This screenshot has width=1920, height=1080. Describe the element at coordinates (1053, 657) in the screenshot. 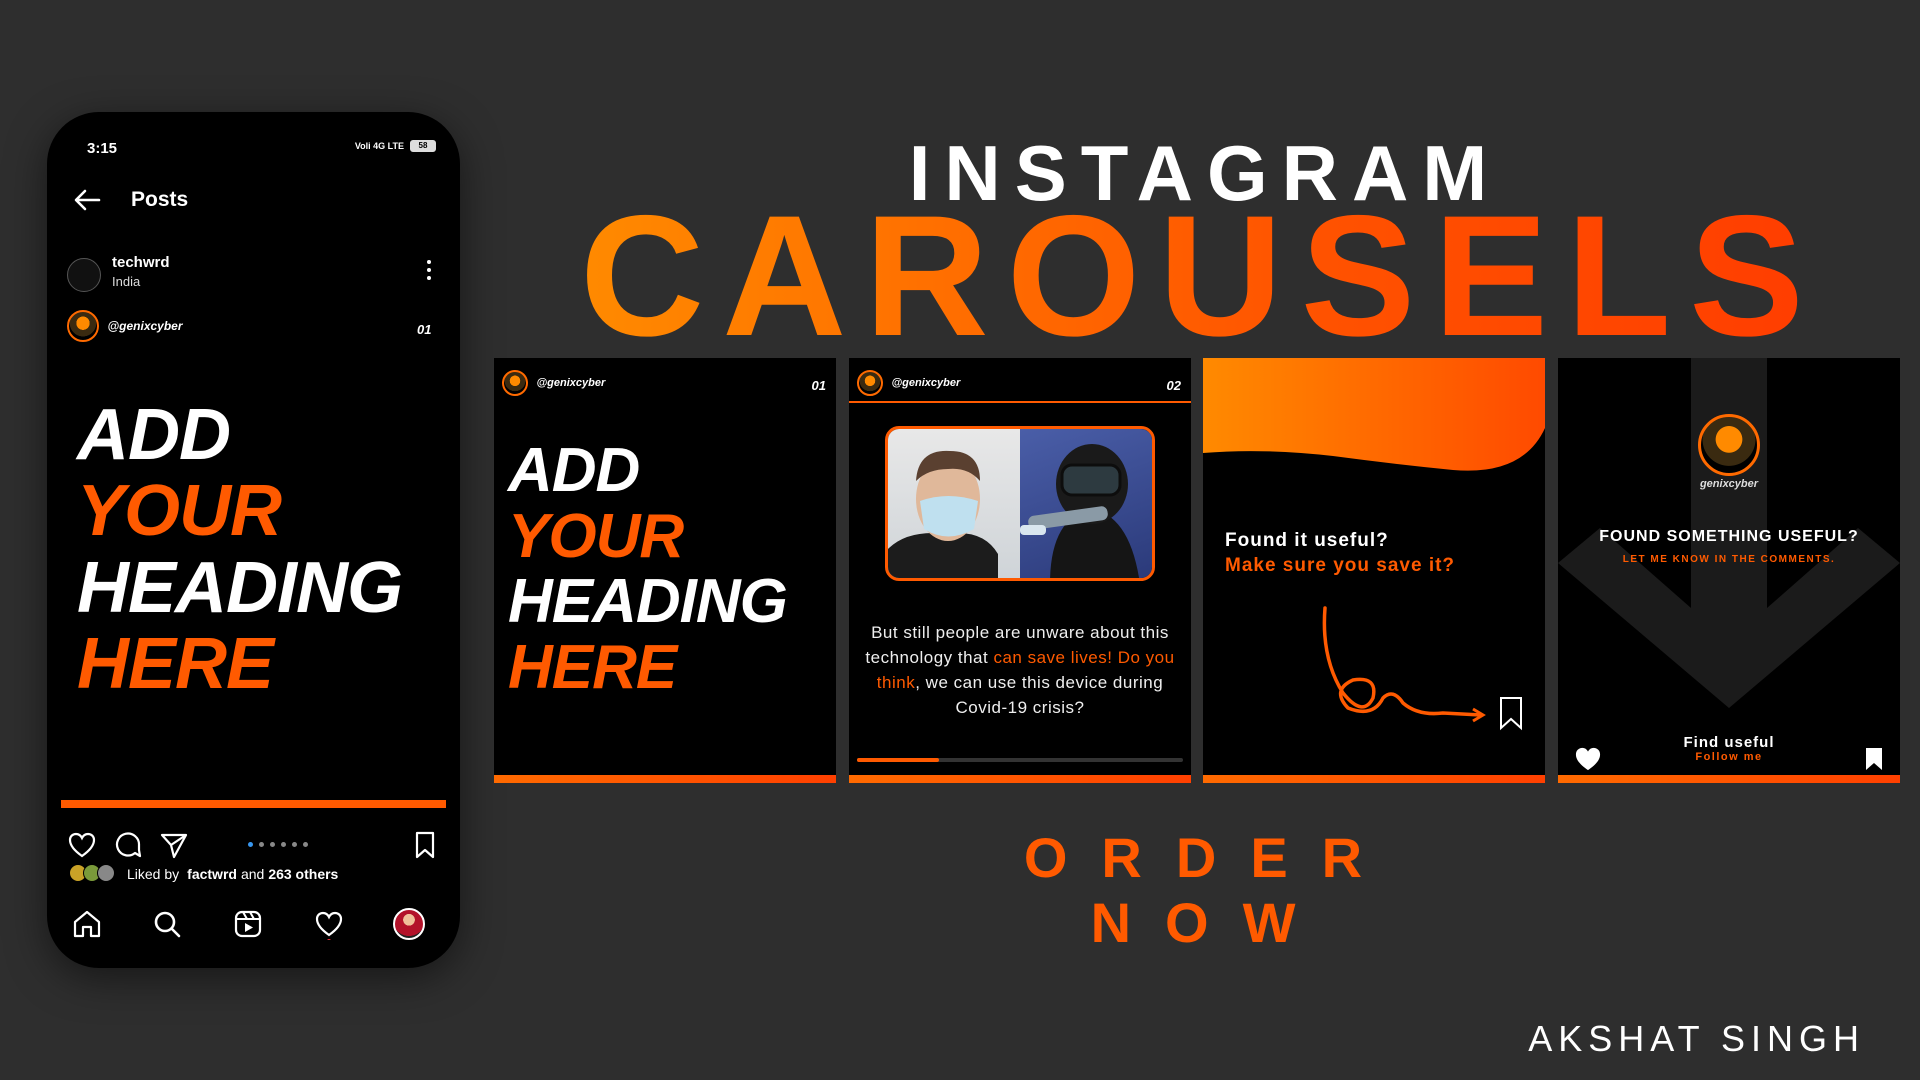

I see `body-highlight-1: can save lives!` at that location.